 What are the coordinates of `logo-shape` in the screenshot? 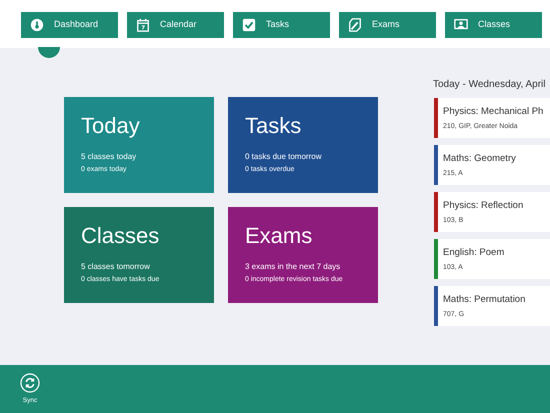 It's located at (49, 52).